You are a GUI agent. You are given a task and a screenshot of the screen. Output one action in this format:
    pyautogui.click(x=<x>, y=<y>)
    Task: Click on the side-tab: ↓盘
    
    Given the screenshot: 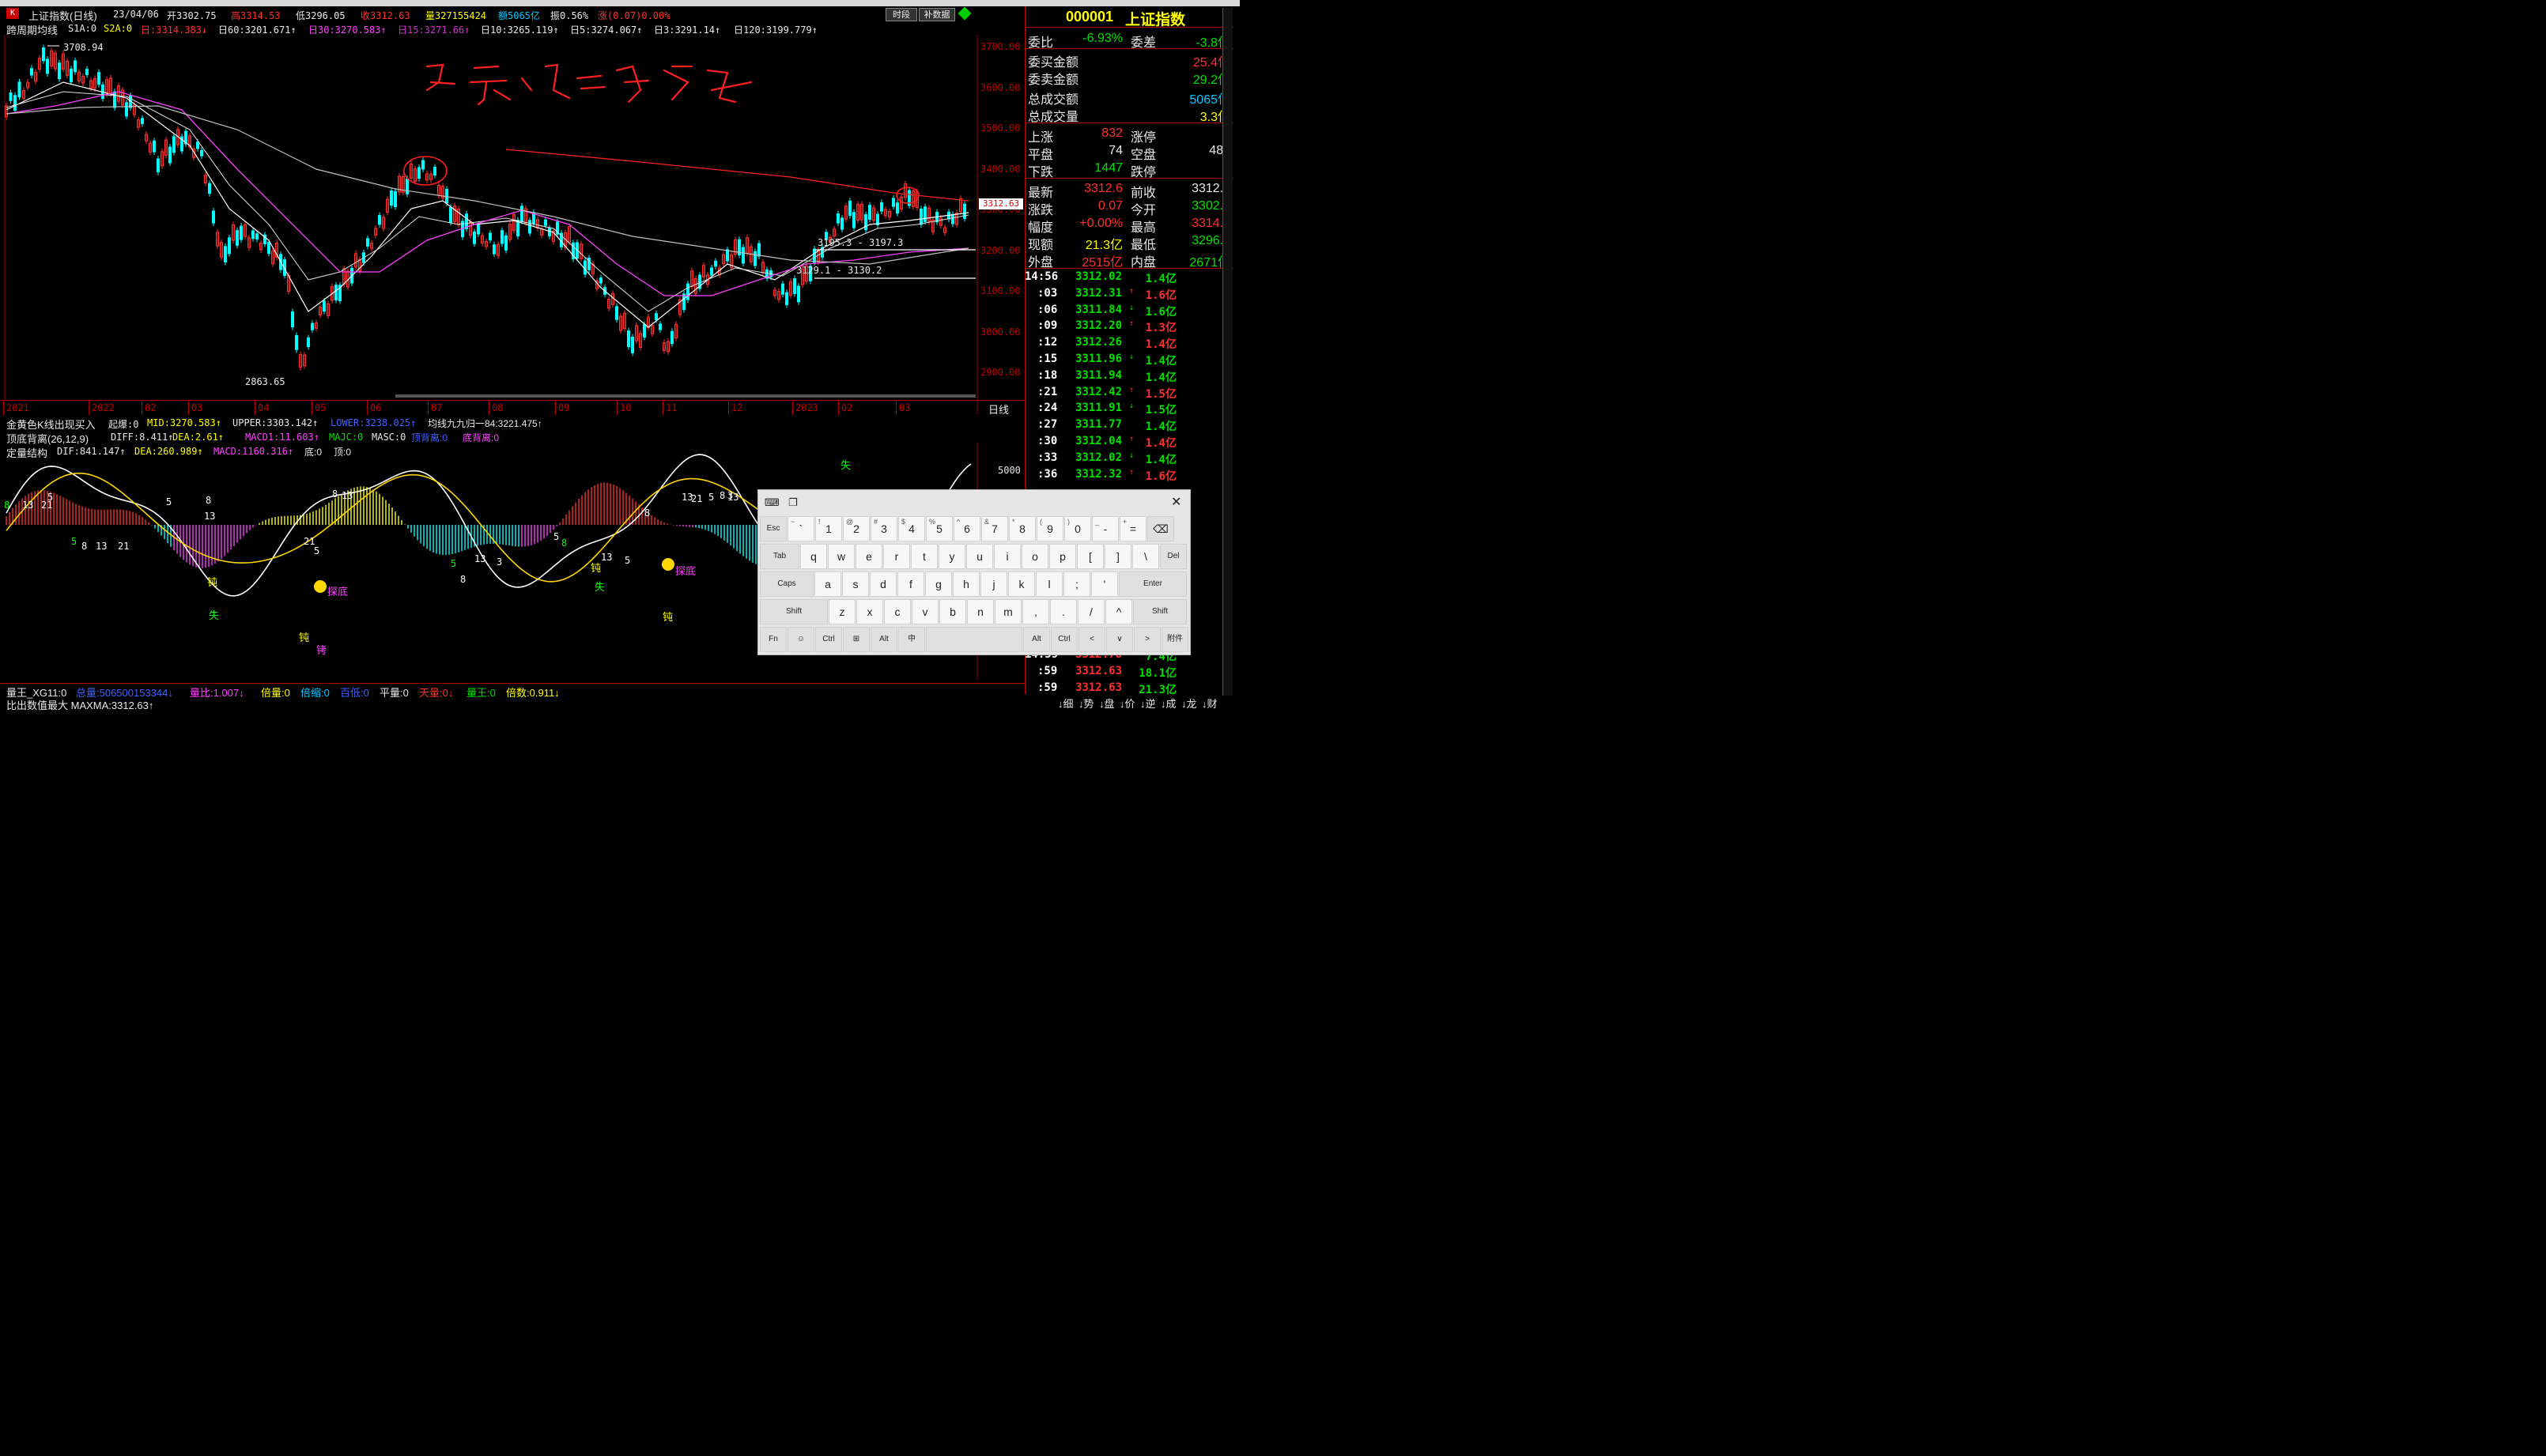 What is the action you would take?
    pyautogui.click(x=1107, y=703)
    